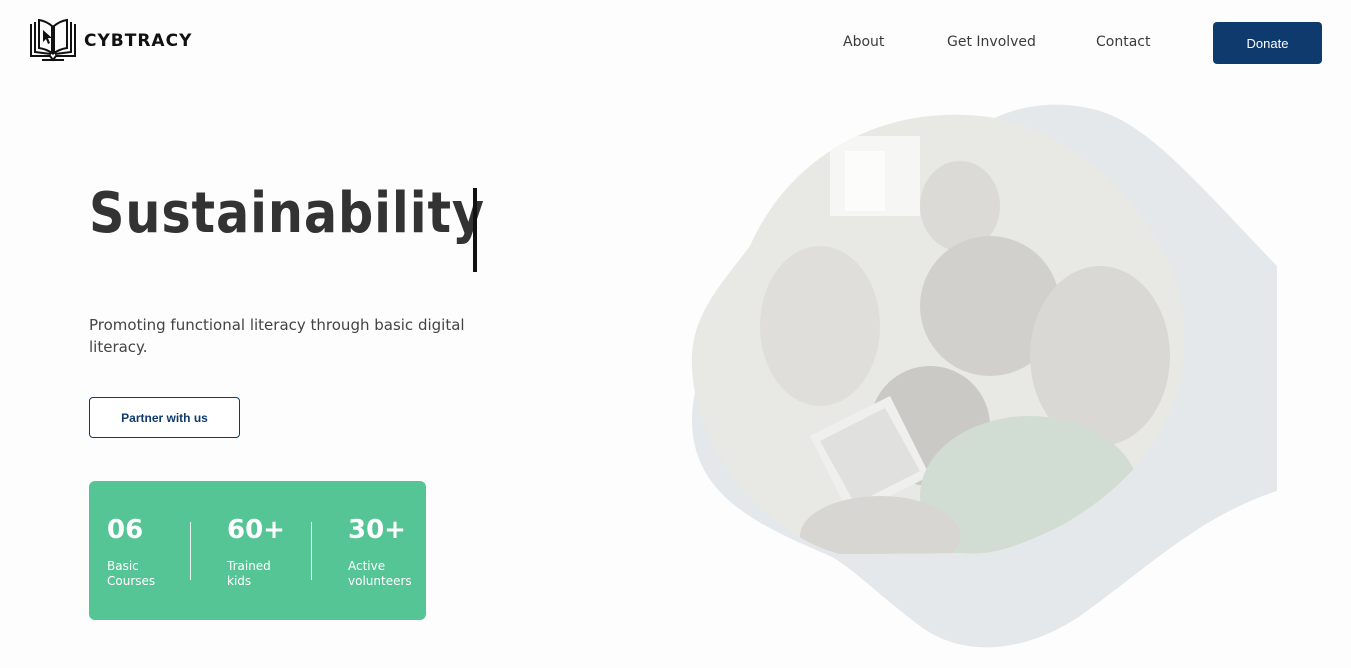 The height and width of the screenshot is (668, 1351). Describe the element at coordinates (1123, 42) in the screenshot. I see `nav-contact: Contact` at that location.